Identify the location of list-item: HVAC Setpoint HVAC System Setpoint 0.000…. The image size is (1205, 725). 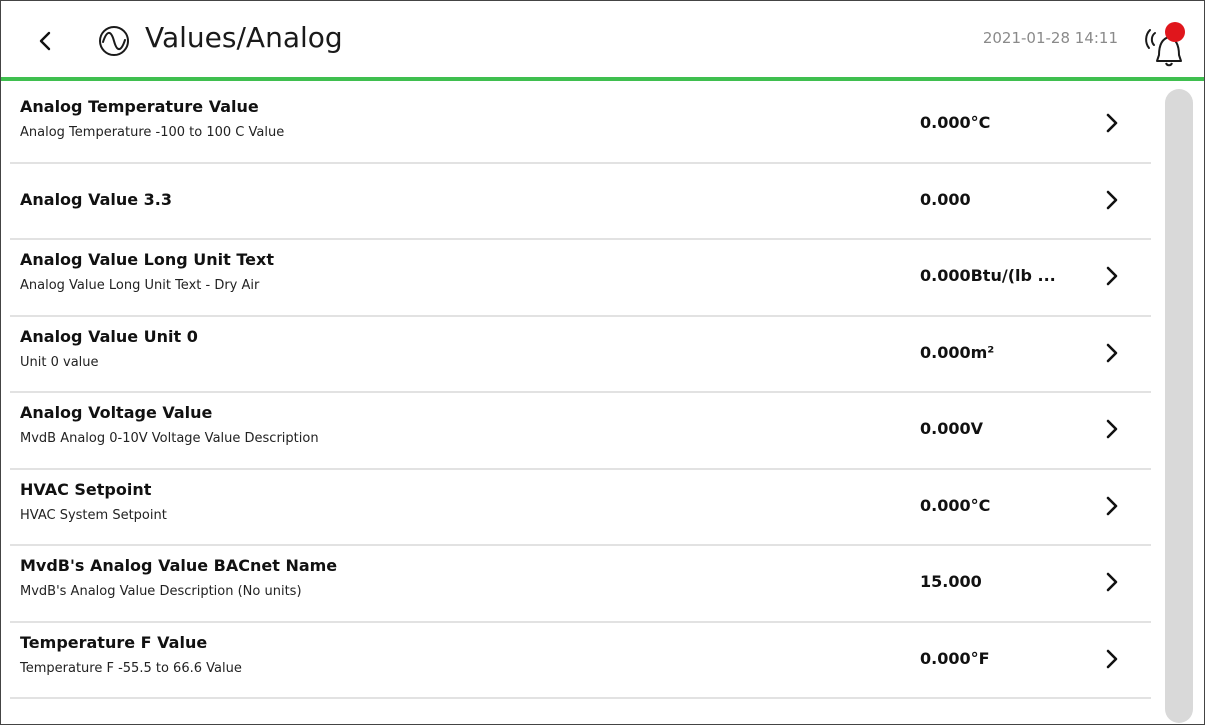
(580, 508).